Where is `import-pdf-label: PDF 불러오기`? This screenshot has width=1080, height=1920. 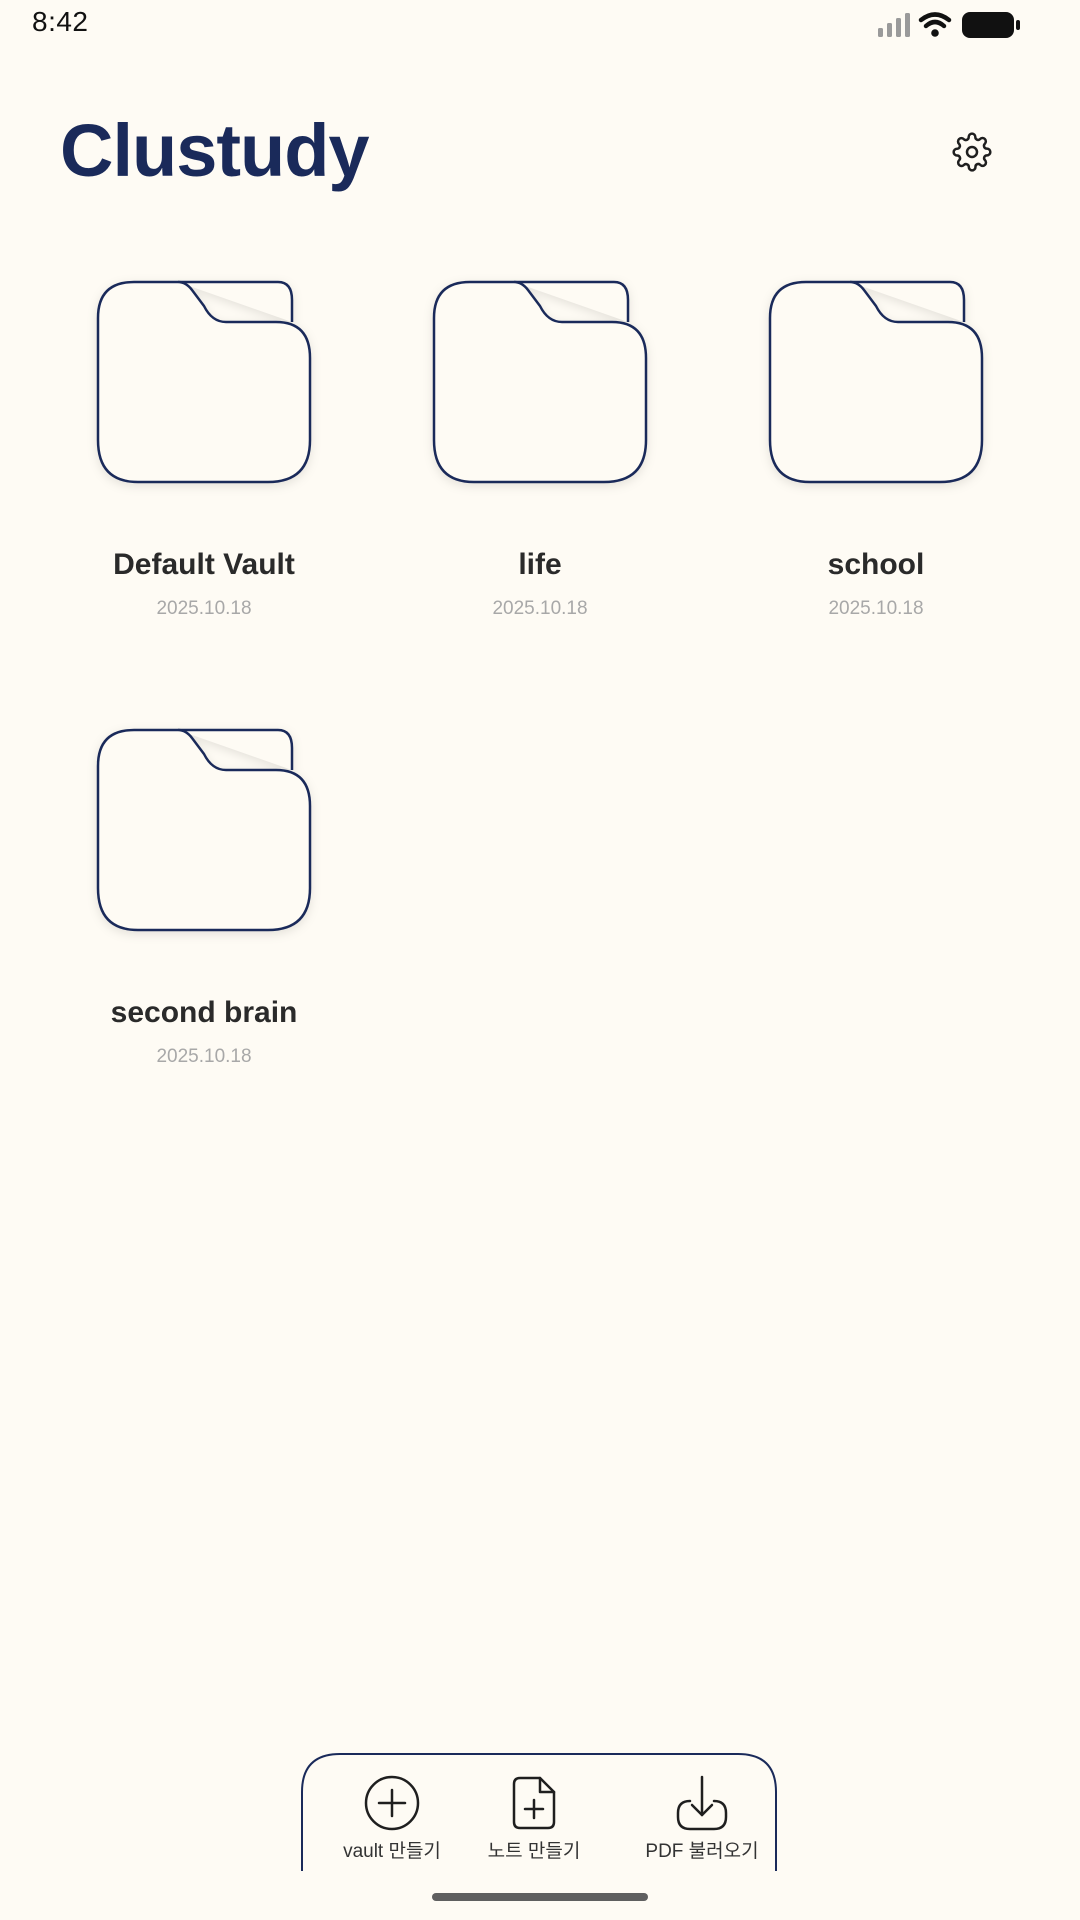 import-pdf-label: PDF 불러오기 is located at coordinates (702, 1851).